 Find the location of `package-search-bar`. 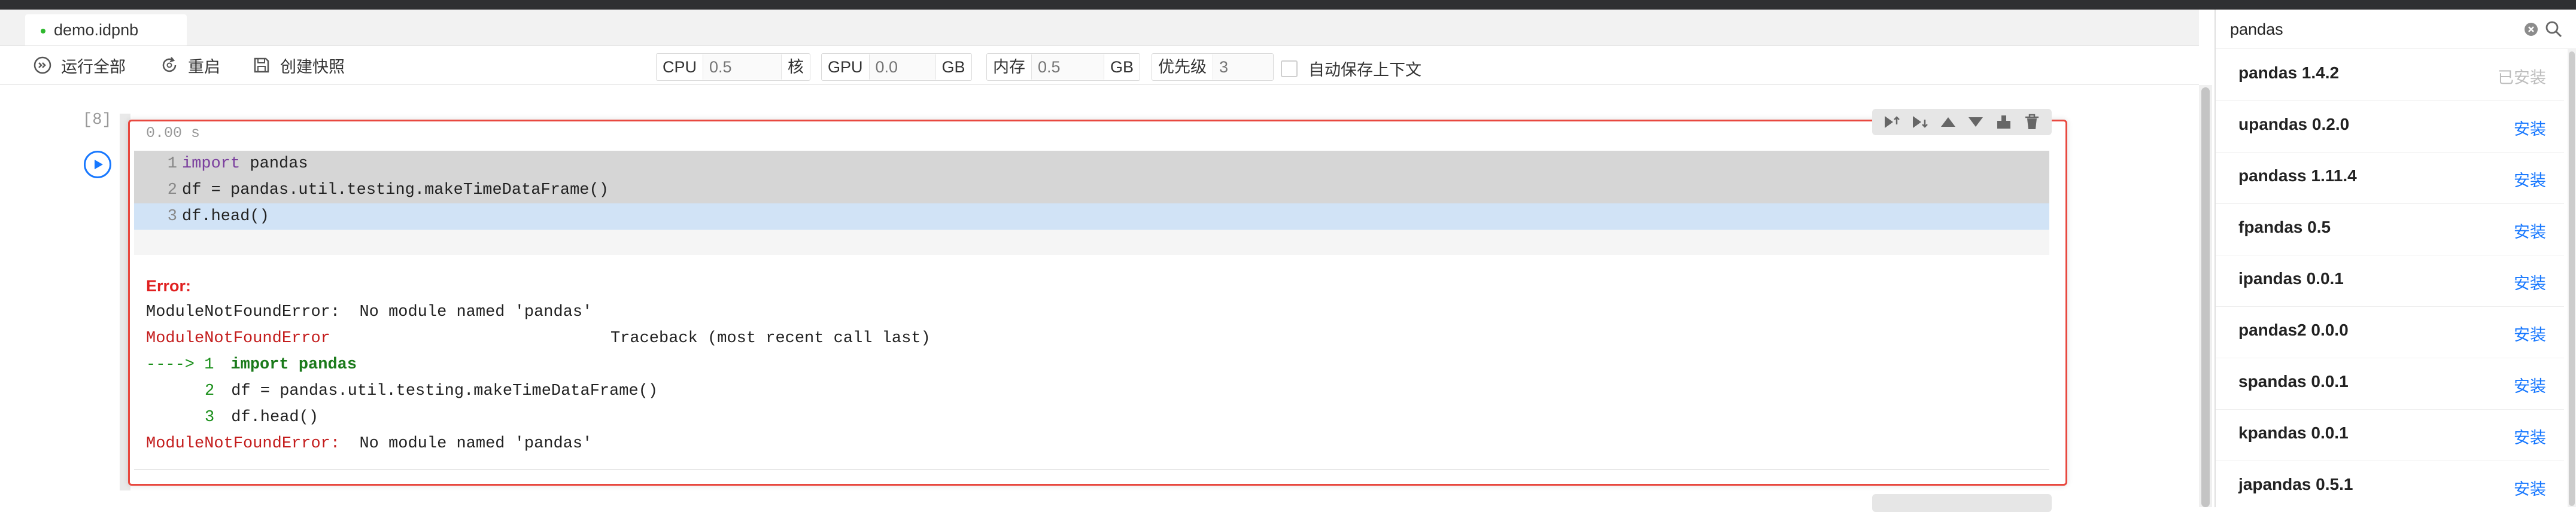

package-search-bar is located at coordinates (2396, 29).